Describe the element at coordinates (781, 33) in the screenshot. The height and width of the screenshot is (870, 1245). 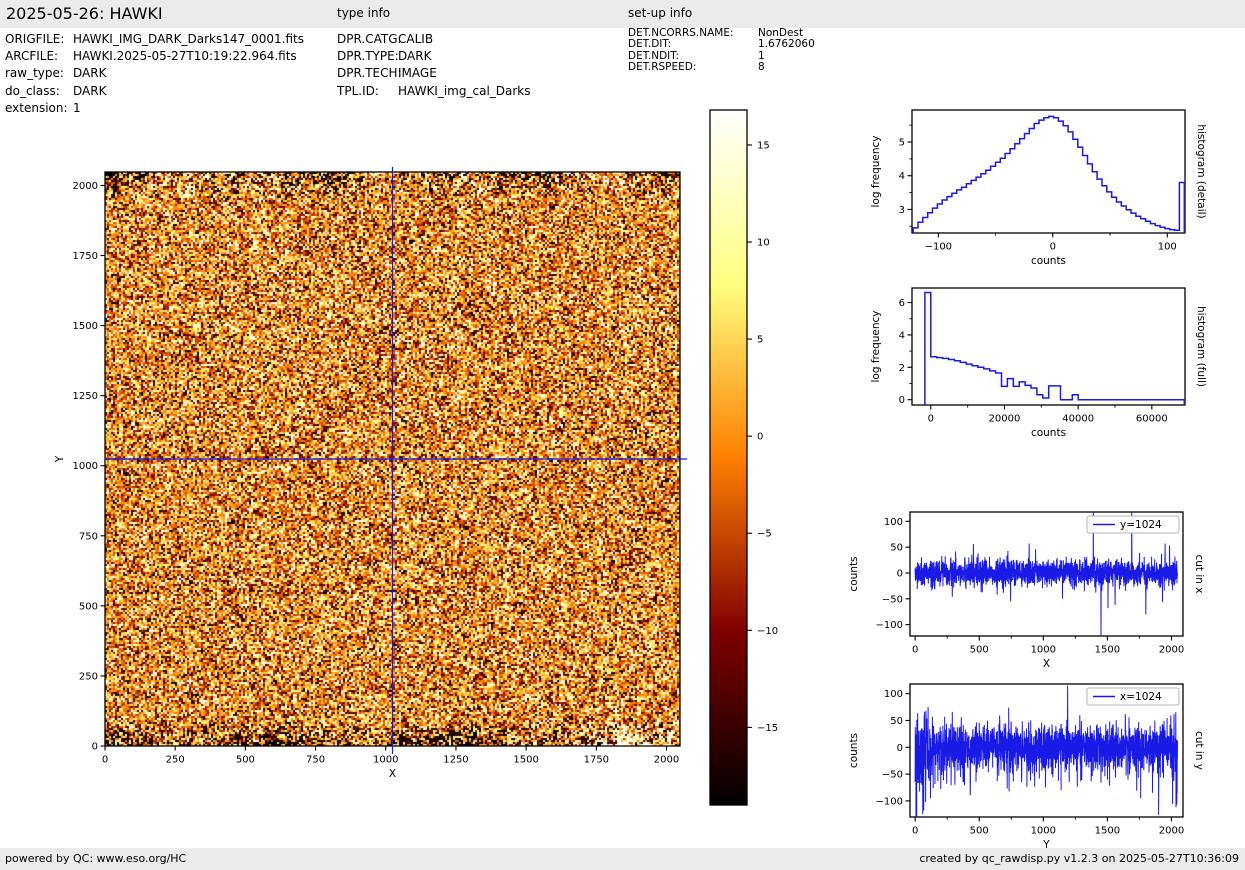
I see `ncorrs-value: NonDest` at that location.